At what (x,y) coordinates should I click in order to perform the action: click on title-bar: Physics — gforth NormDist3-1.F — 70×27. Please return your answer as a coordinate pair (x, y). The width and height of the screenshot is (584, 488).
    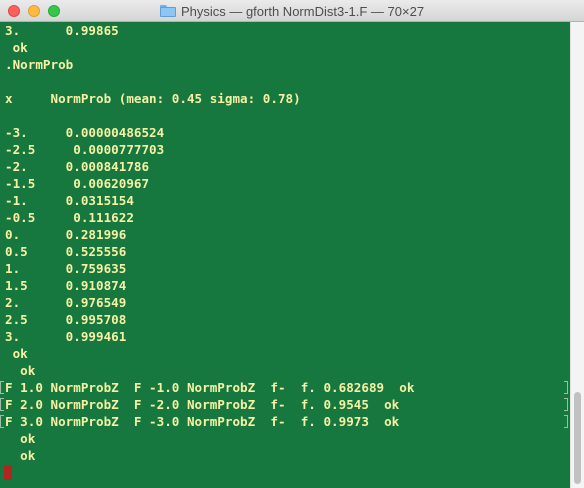
    Looking at the image, I should click on (292, 11).